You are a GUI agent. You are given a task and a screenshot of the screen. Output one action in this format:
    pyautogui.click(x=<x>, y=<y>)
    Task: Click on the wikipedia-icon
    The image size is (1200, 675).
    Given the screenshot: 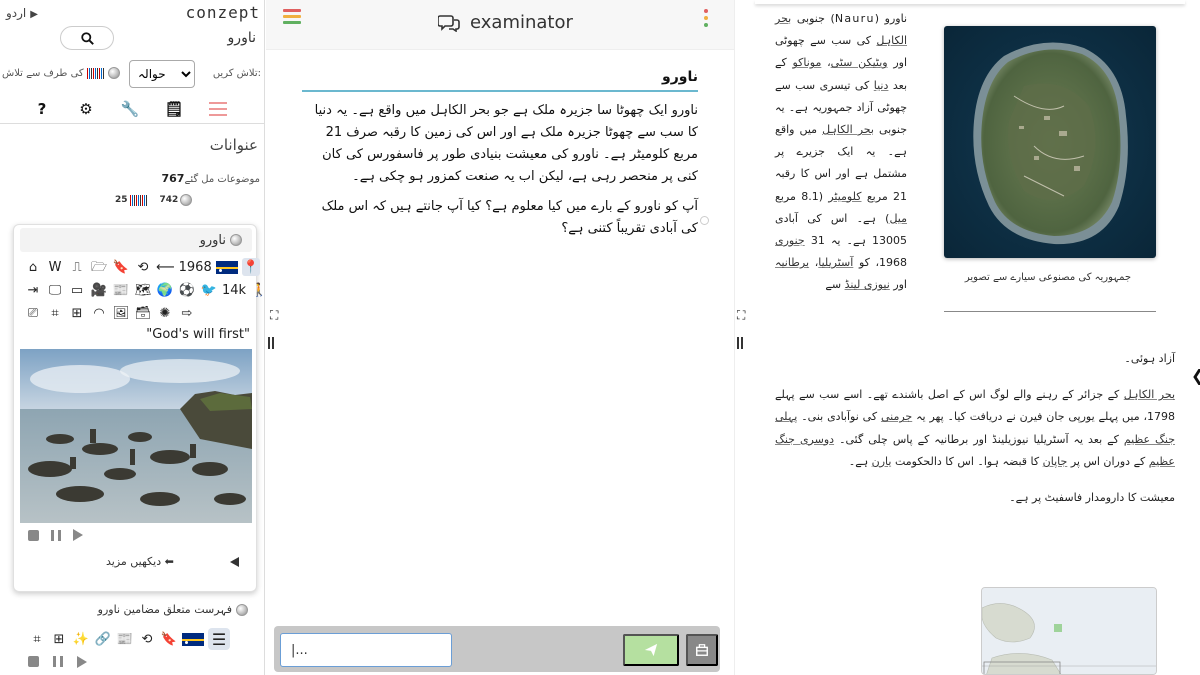 What is the action you would take?
    pyautogui.click(x=186, y=200)
    